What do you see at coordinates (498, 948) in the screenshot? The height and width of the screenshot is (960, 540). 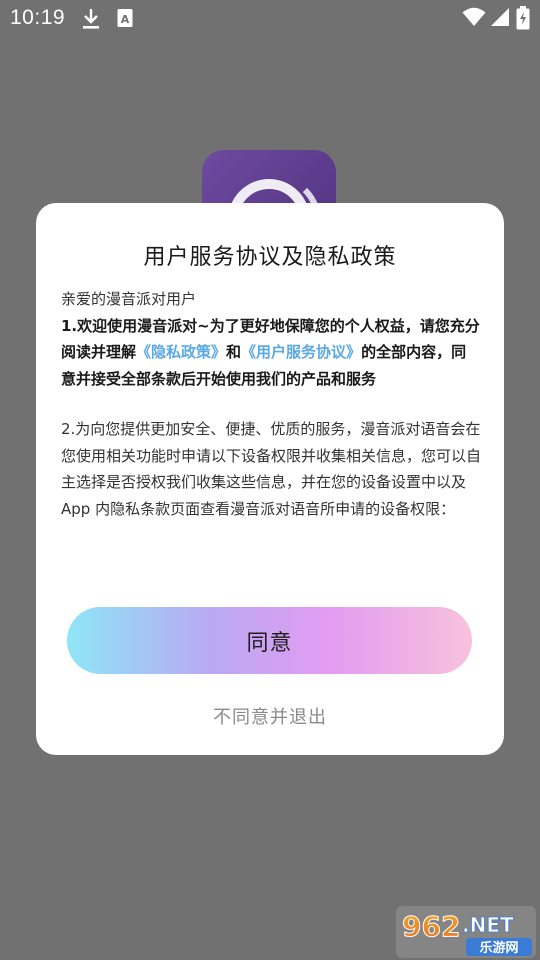 I see `svg-text: 乐游网` at bounding box center [498, 948].